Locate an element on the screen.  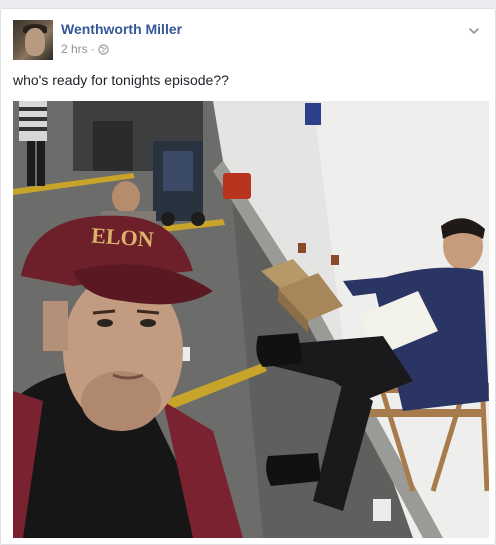
post-header: Wenthworth Miller 2 hrs · is located at coordinates (248, 41).